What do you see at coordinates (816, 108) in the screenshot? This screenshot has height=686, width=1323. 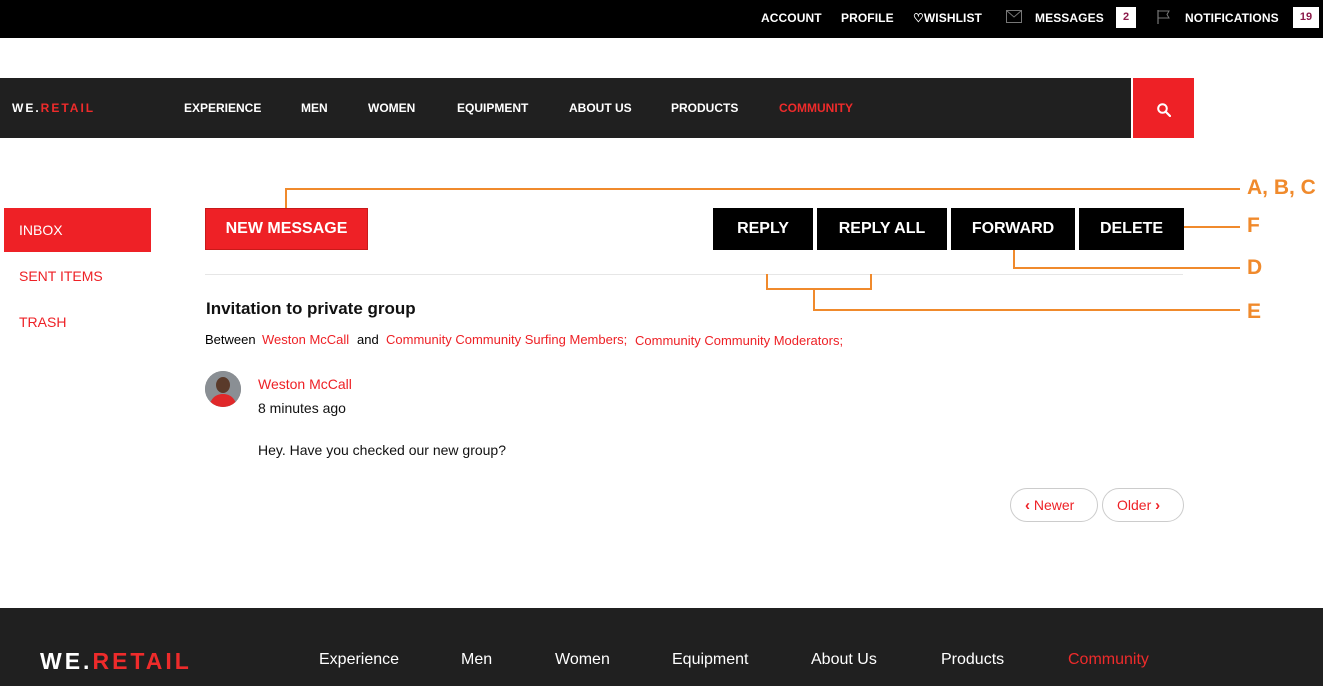 I see `nav-item-community: COMMUNITY` at bounding box center [816, 108].